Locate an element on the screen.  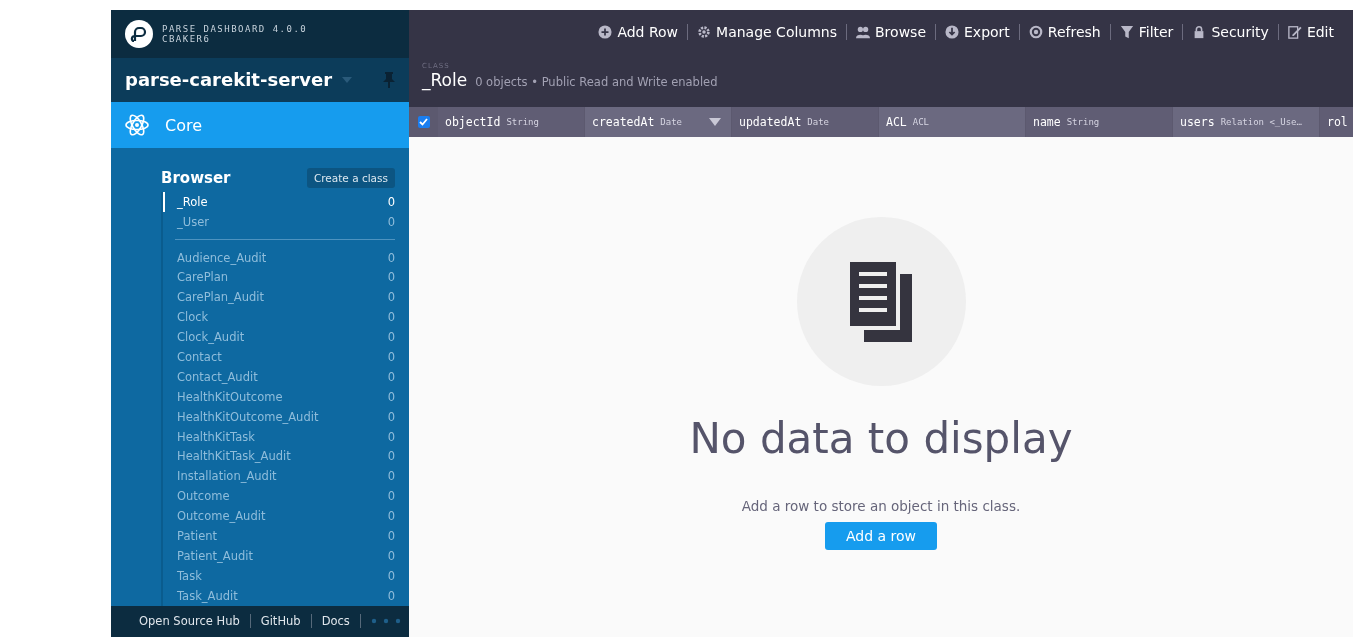
create-class-button: Create a class is located at coordinates (350, 177).